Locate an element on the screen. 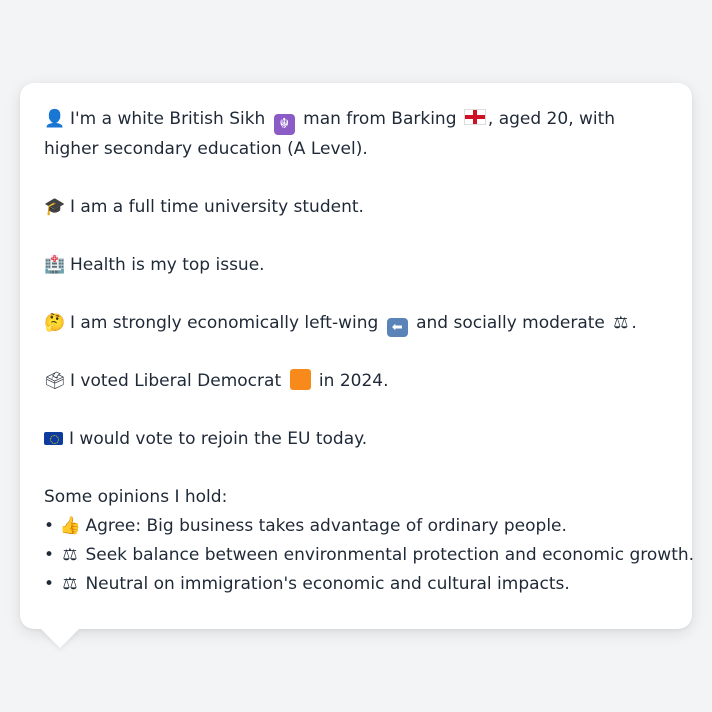 The image size is (712, 712). orange-square-icon is located at coordinates (300, 379).